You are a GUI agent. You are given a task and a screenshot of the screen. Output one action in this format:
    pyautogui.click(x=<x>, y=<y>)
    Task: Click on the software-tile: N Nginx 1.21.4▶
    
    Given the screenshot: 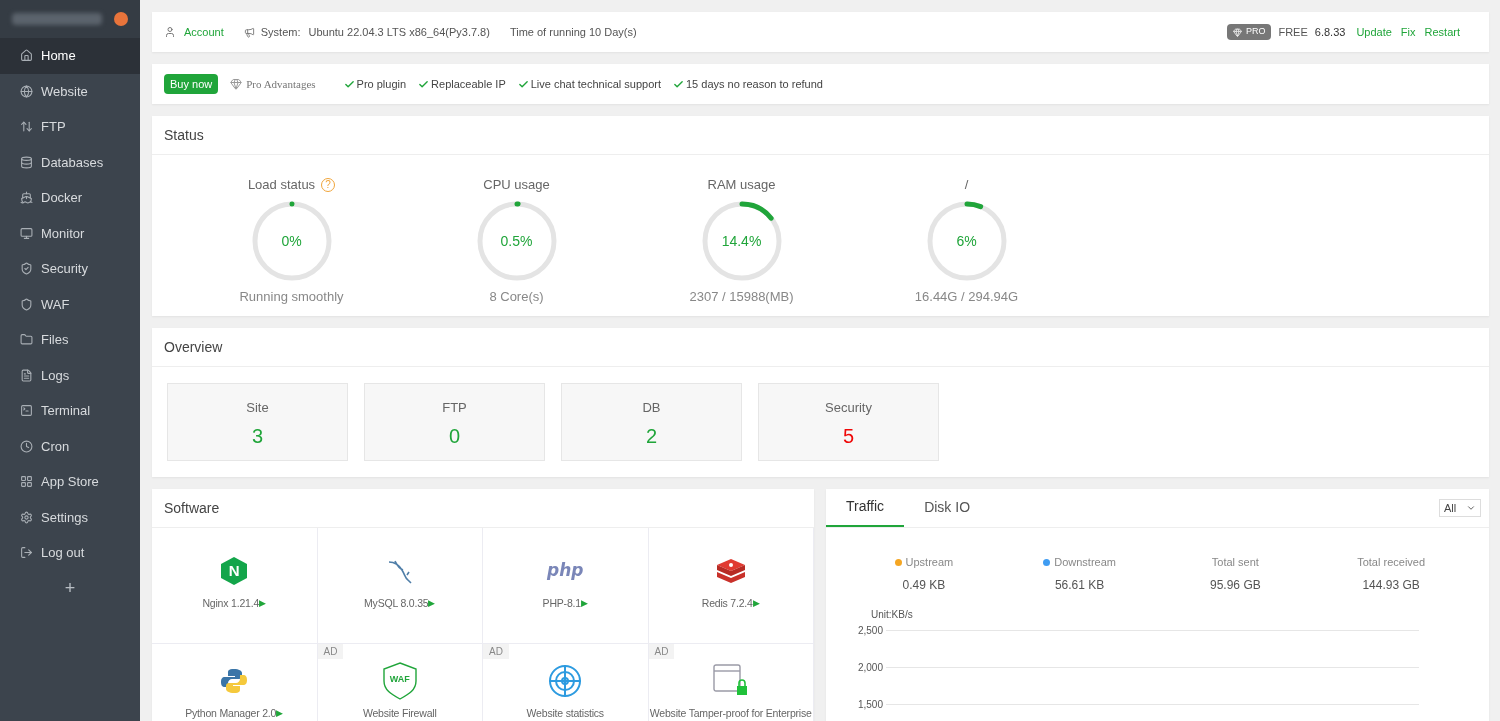 What is the action you would take?
    pyautogui.click(x=235, y=586)
    